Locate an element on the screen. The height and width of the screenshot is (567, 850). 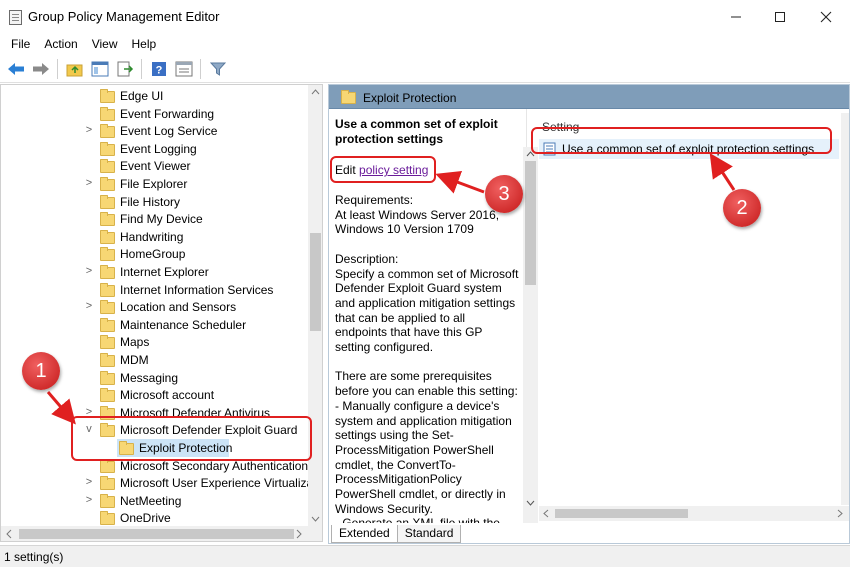
callout-badge-2: 2 is located at coordinates (742, 208).